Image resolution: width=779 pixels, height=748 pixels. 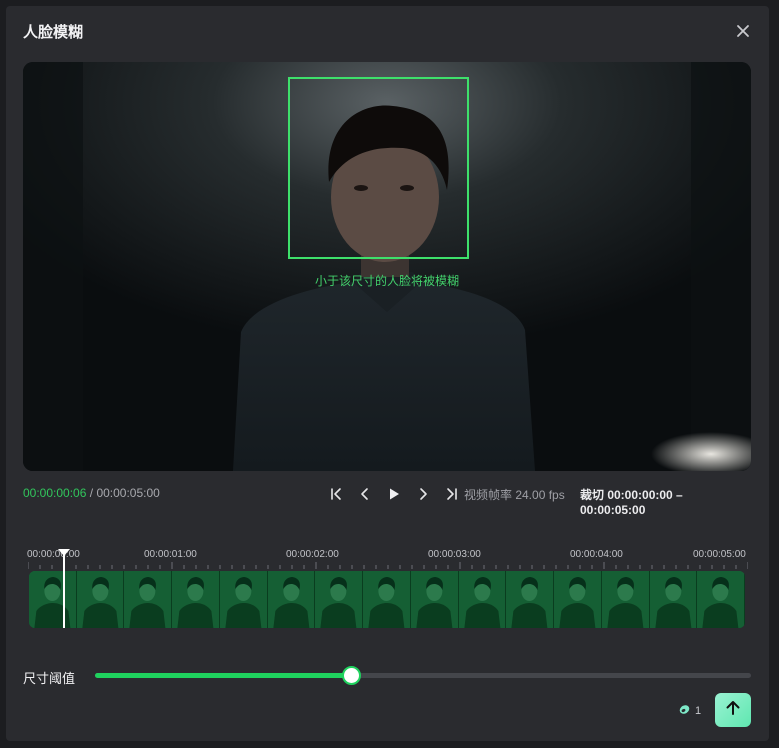 What do you see at coordinates (514, 495) in the screenshot?
I see `frame-rate: 视频帧率 24.00 fps` at bounding box center [514, 495].